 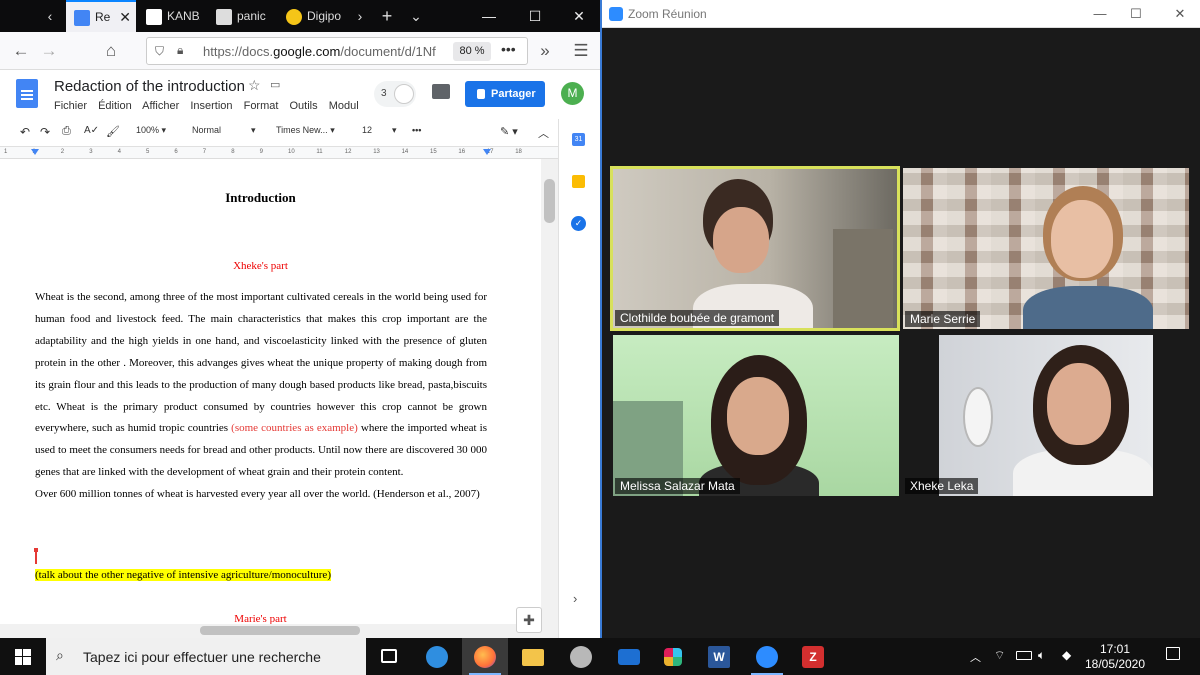 What do you see at coordinates (1115, 657) in the screenshot?
I see `clock: 17:01 18/05/2020` at bounding box center [1115, 657].